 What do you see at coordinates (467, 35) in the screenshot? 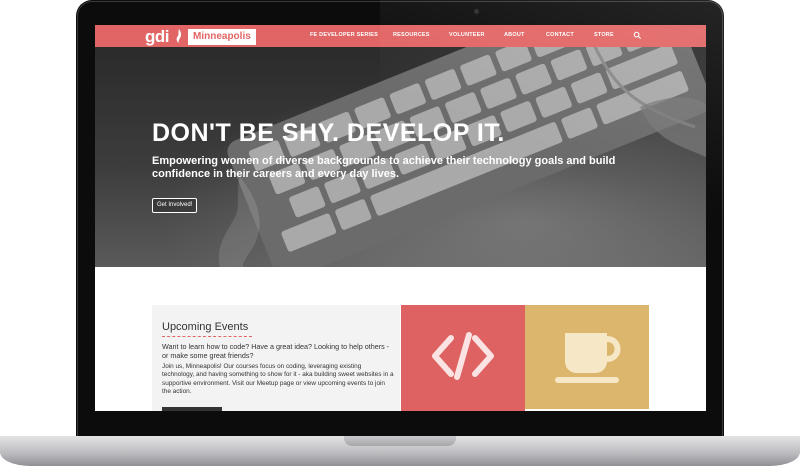
I see `nav-volunteer: VOLUNTEER` at bounding box center [467, 35].